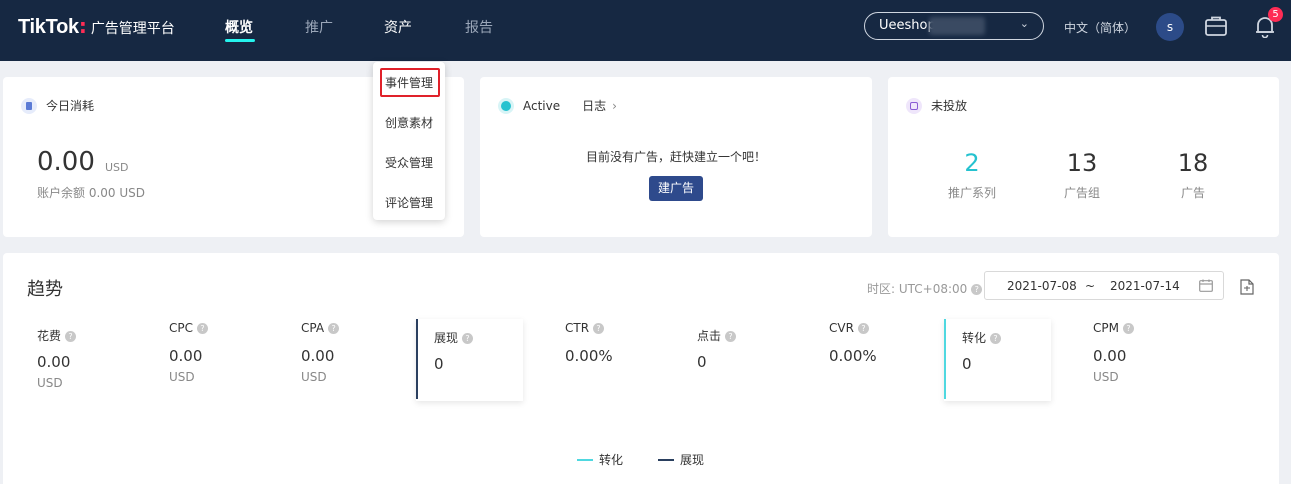 This screenshot has width=1291, height=484. I want to click on trend-title: 趋势, so click(45, 289).